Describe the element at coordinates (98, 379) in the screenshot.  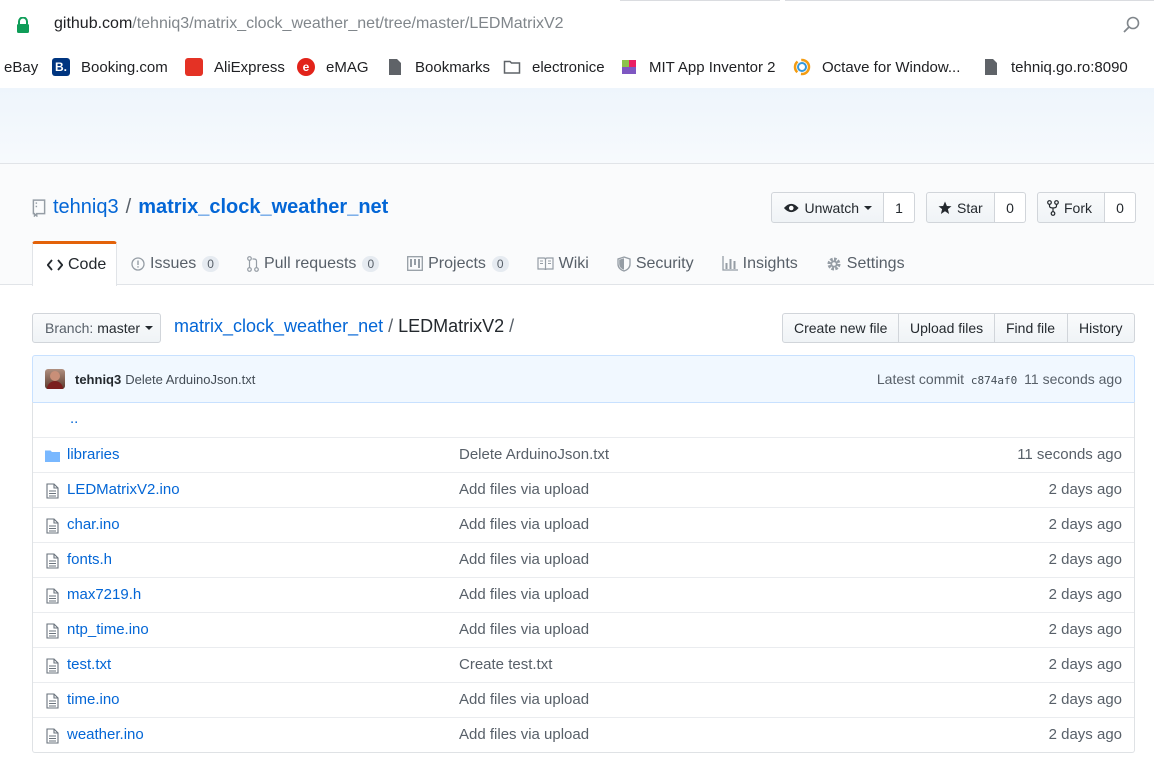
I see `commit-author: tehniq3` at that location.